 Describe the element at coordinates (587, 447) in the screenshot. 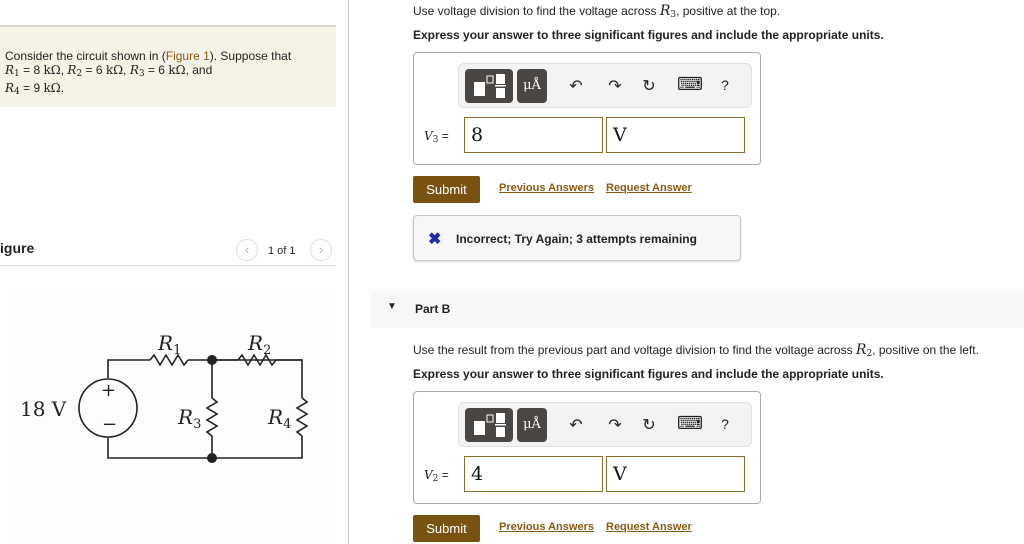

I see `part-b-answer-box: μÅ ↶ ↷ ↻ ⌨ ? V2 = 4 V` at that location.